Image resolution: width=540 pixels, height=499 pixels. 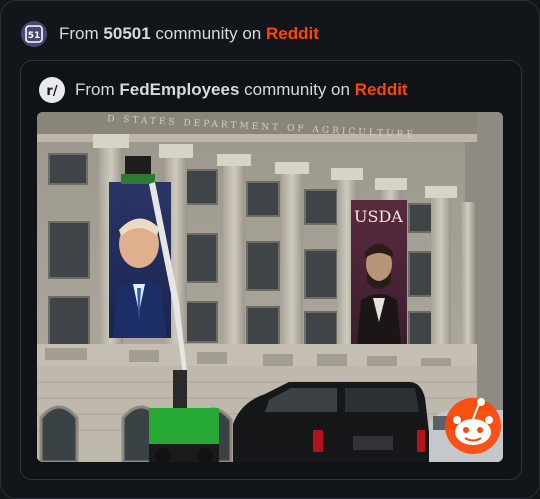 I want to click on outer-middle-text: community on, so click(x=208, y=33).